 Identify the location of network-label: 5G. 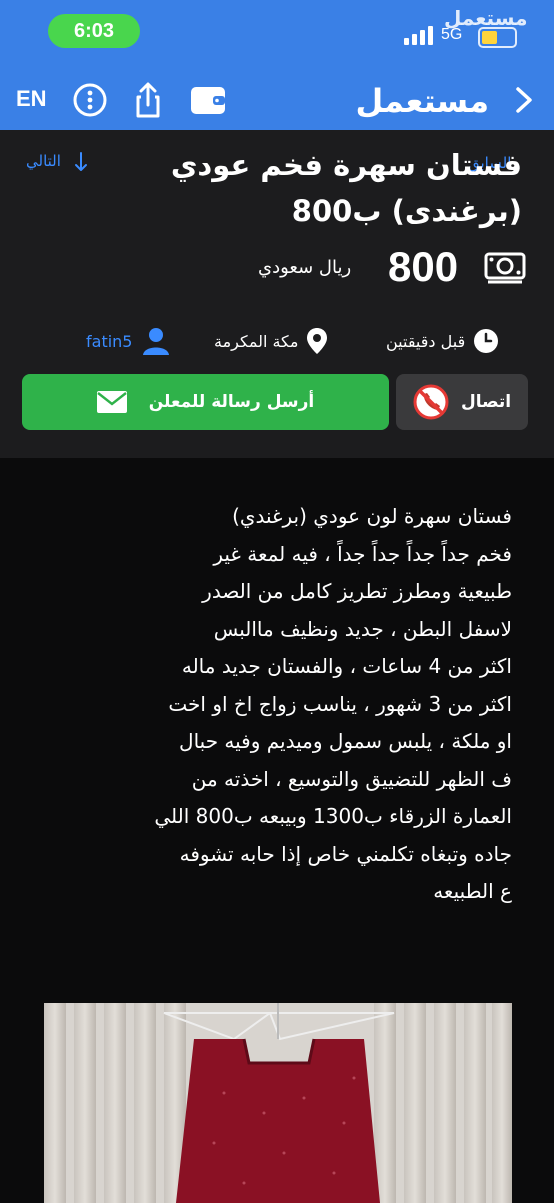
(452, 34).